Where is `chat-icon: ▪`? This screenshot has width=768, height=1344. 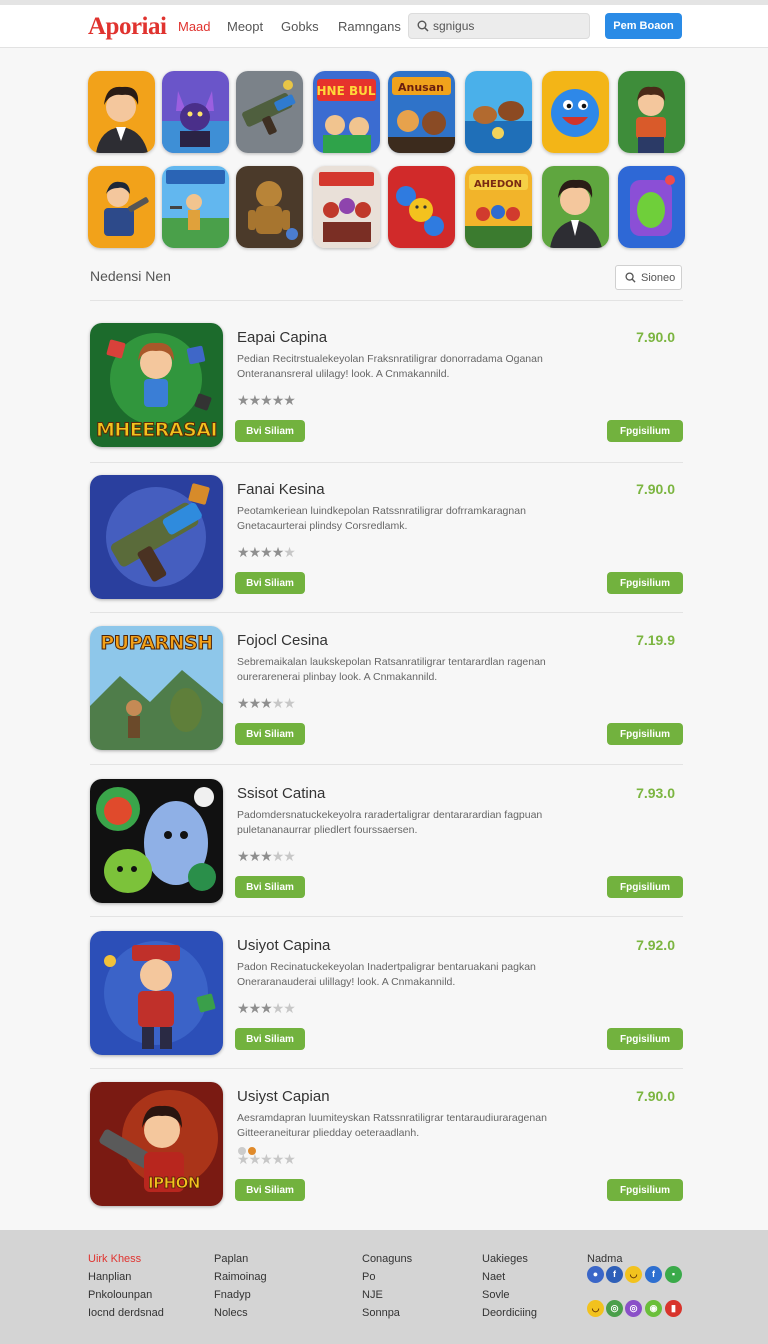
chat-icon: ▪ is located at coordinates (673, 1274).